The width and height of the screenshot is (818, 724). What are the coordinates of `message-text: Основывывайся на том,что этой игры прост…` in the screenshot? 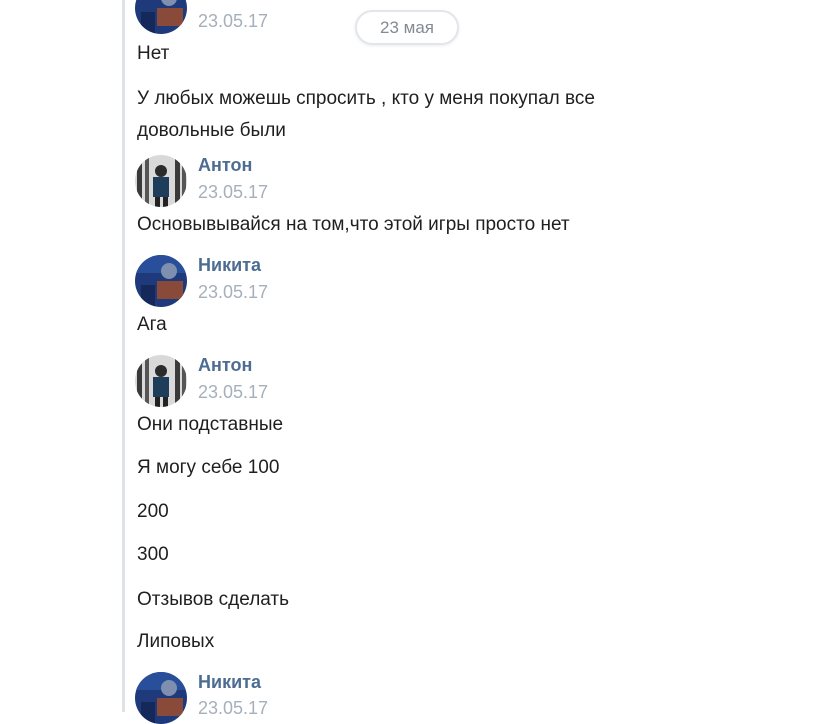 It's located at (353, 224).